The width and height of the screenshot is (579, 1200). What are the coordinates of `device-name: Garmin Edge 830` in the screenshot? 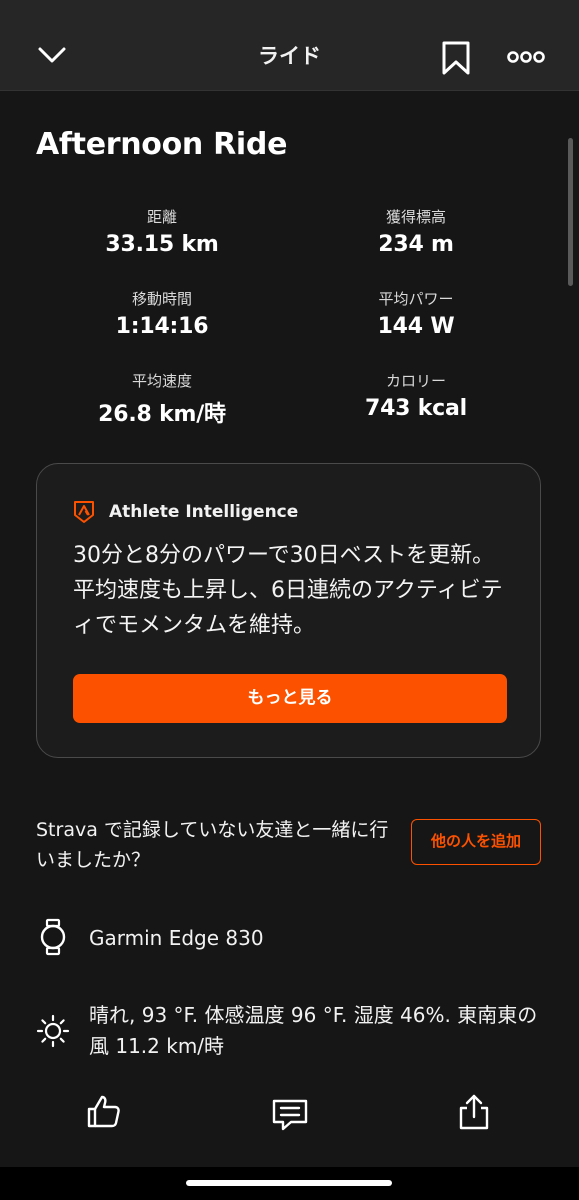 It's located at (176, 938).